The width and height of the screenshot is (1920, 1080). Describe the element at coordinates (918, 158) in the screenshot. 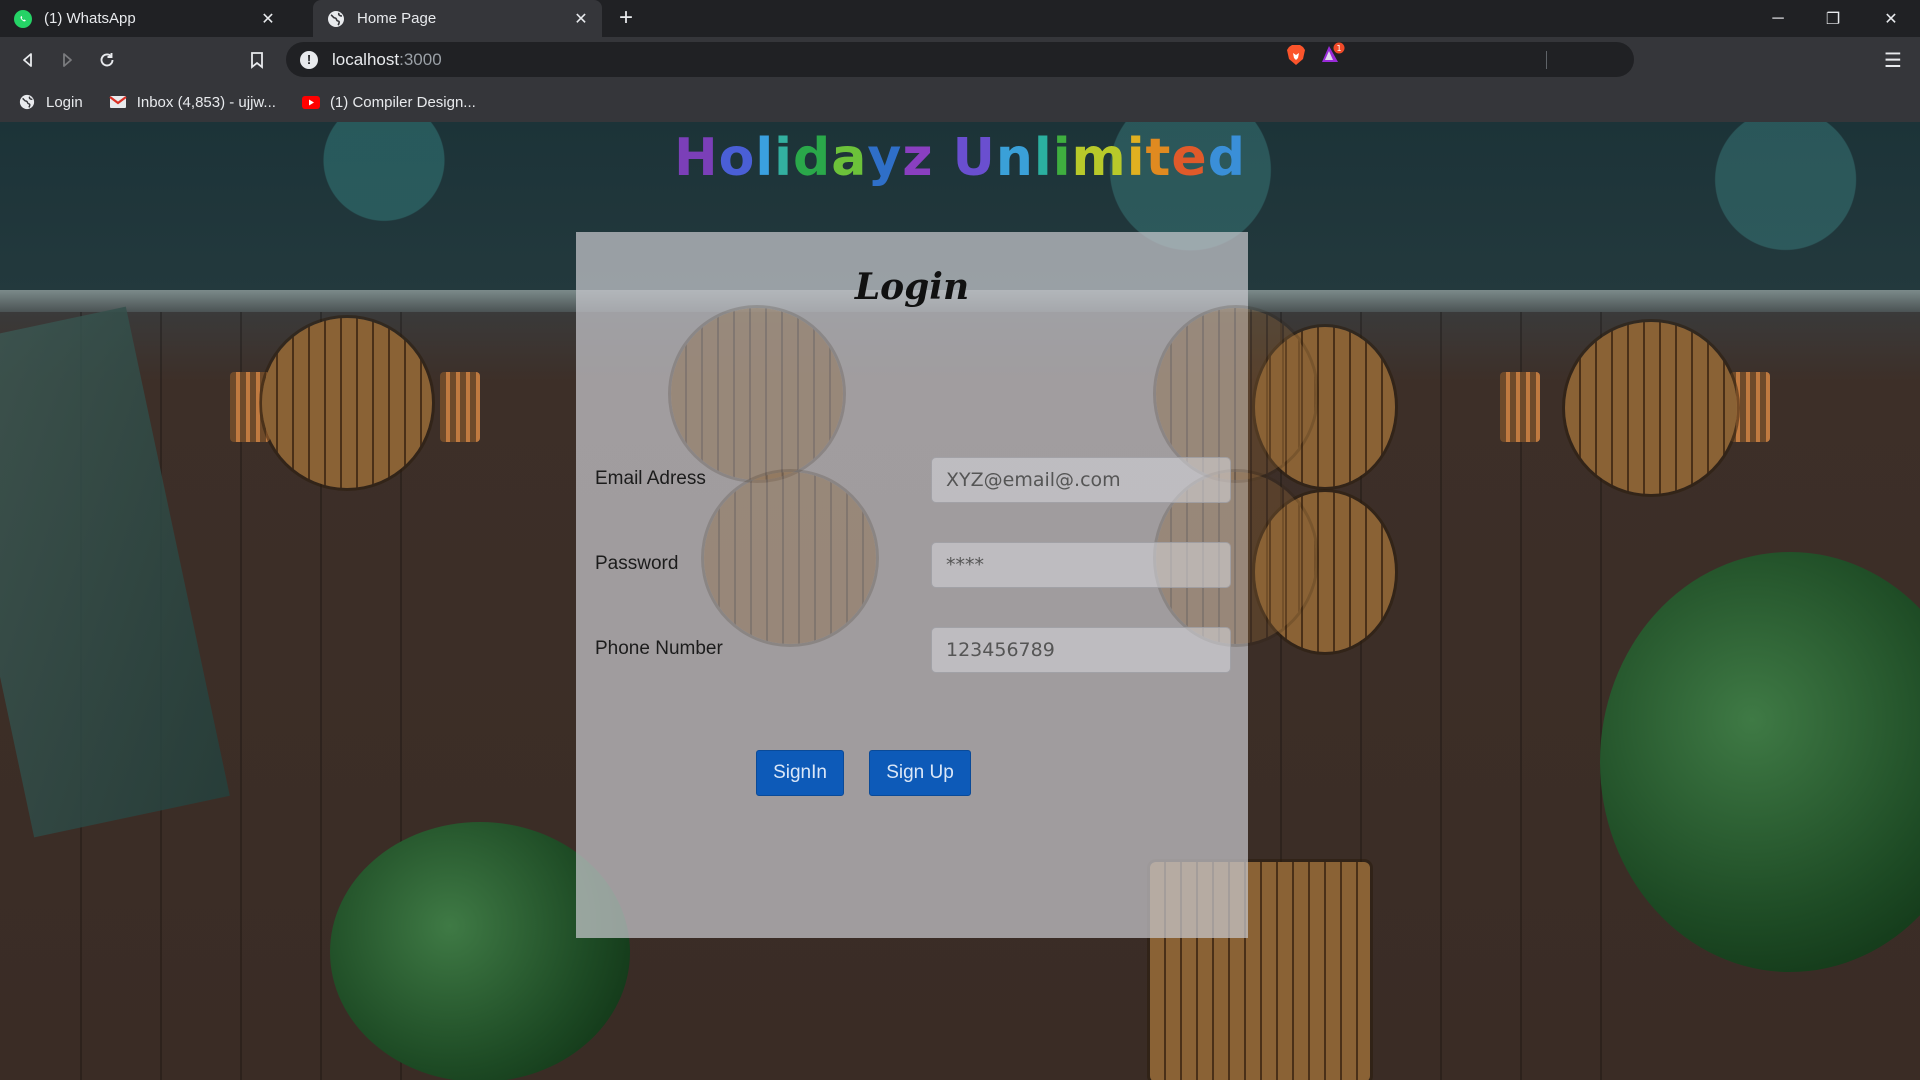

I see `site-title-letter: z` at that location.